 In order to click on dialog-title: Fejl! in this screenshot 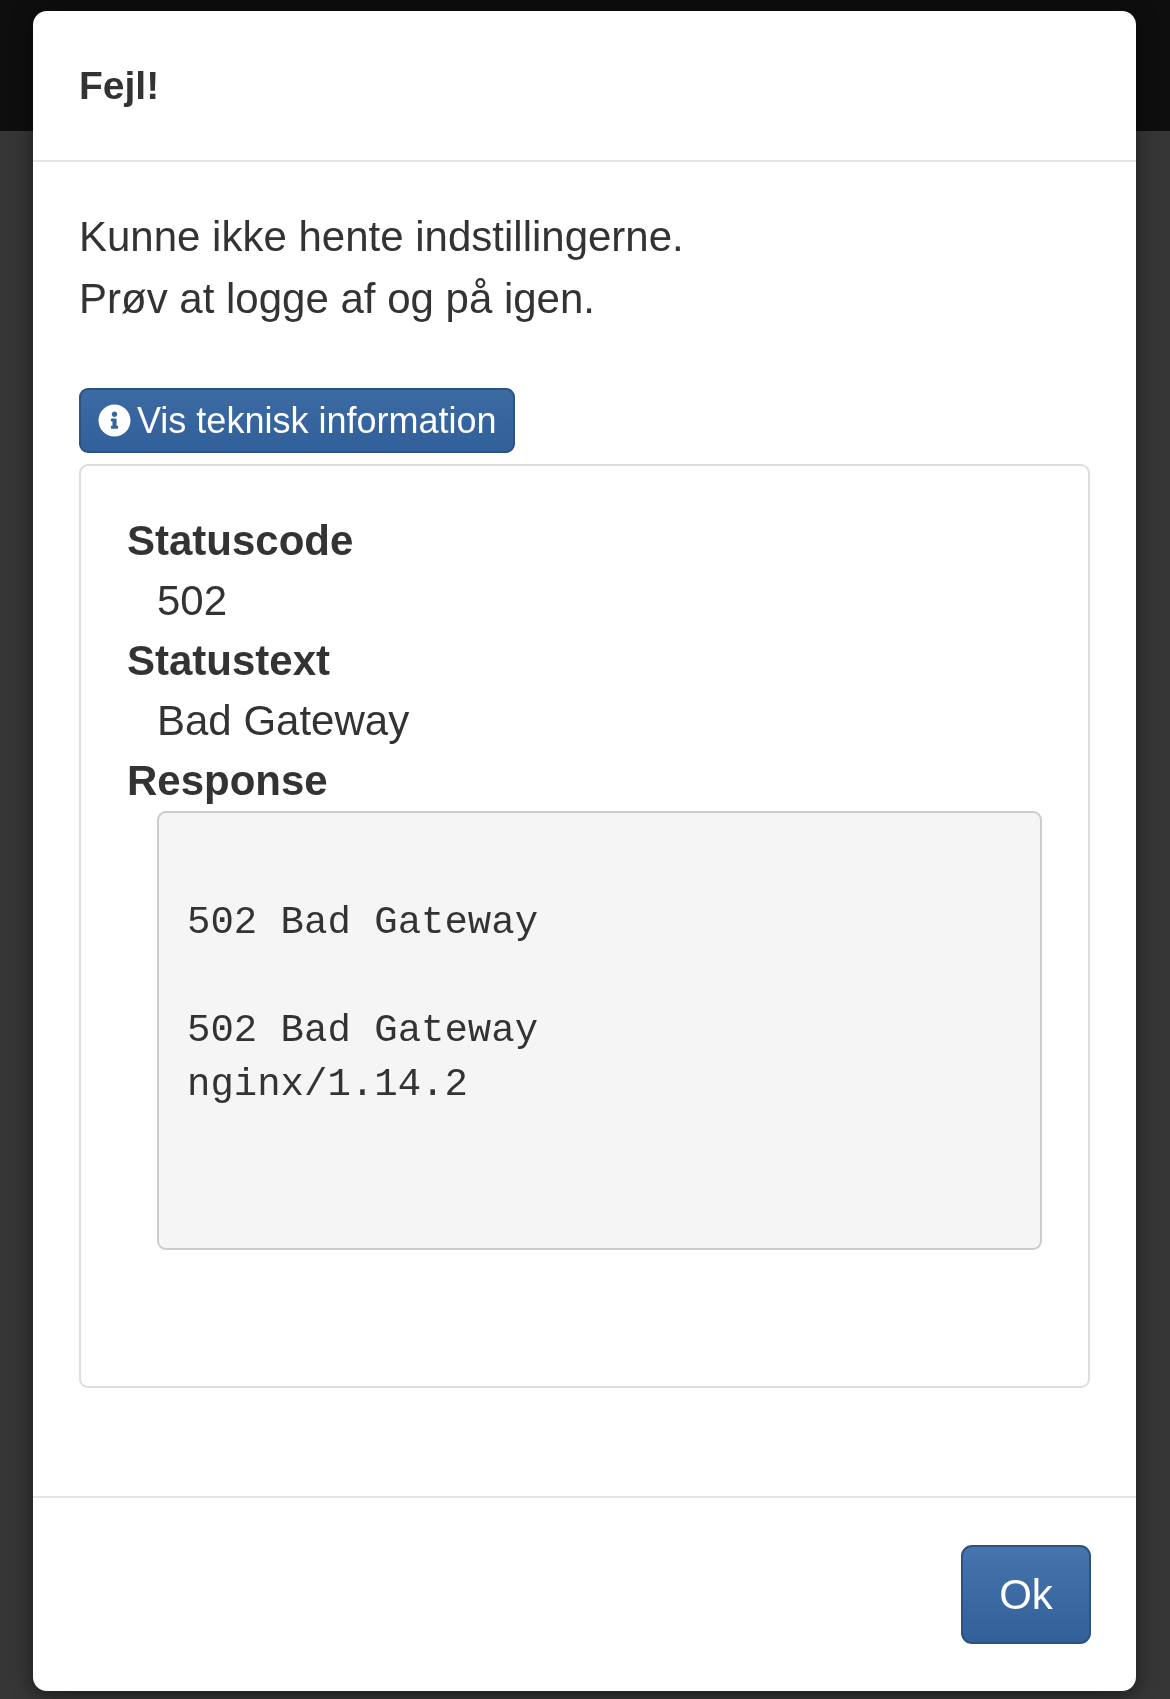, I will do `click(119, 85)`.